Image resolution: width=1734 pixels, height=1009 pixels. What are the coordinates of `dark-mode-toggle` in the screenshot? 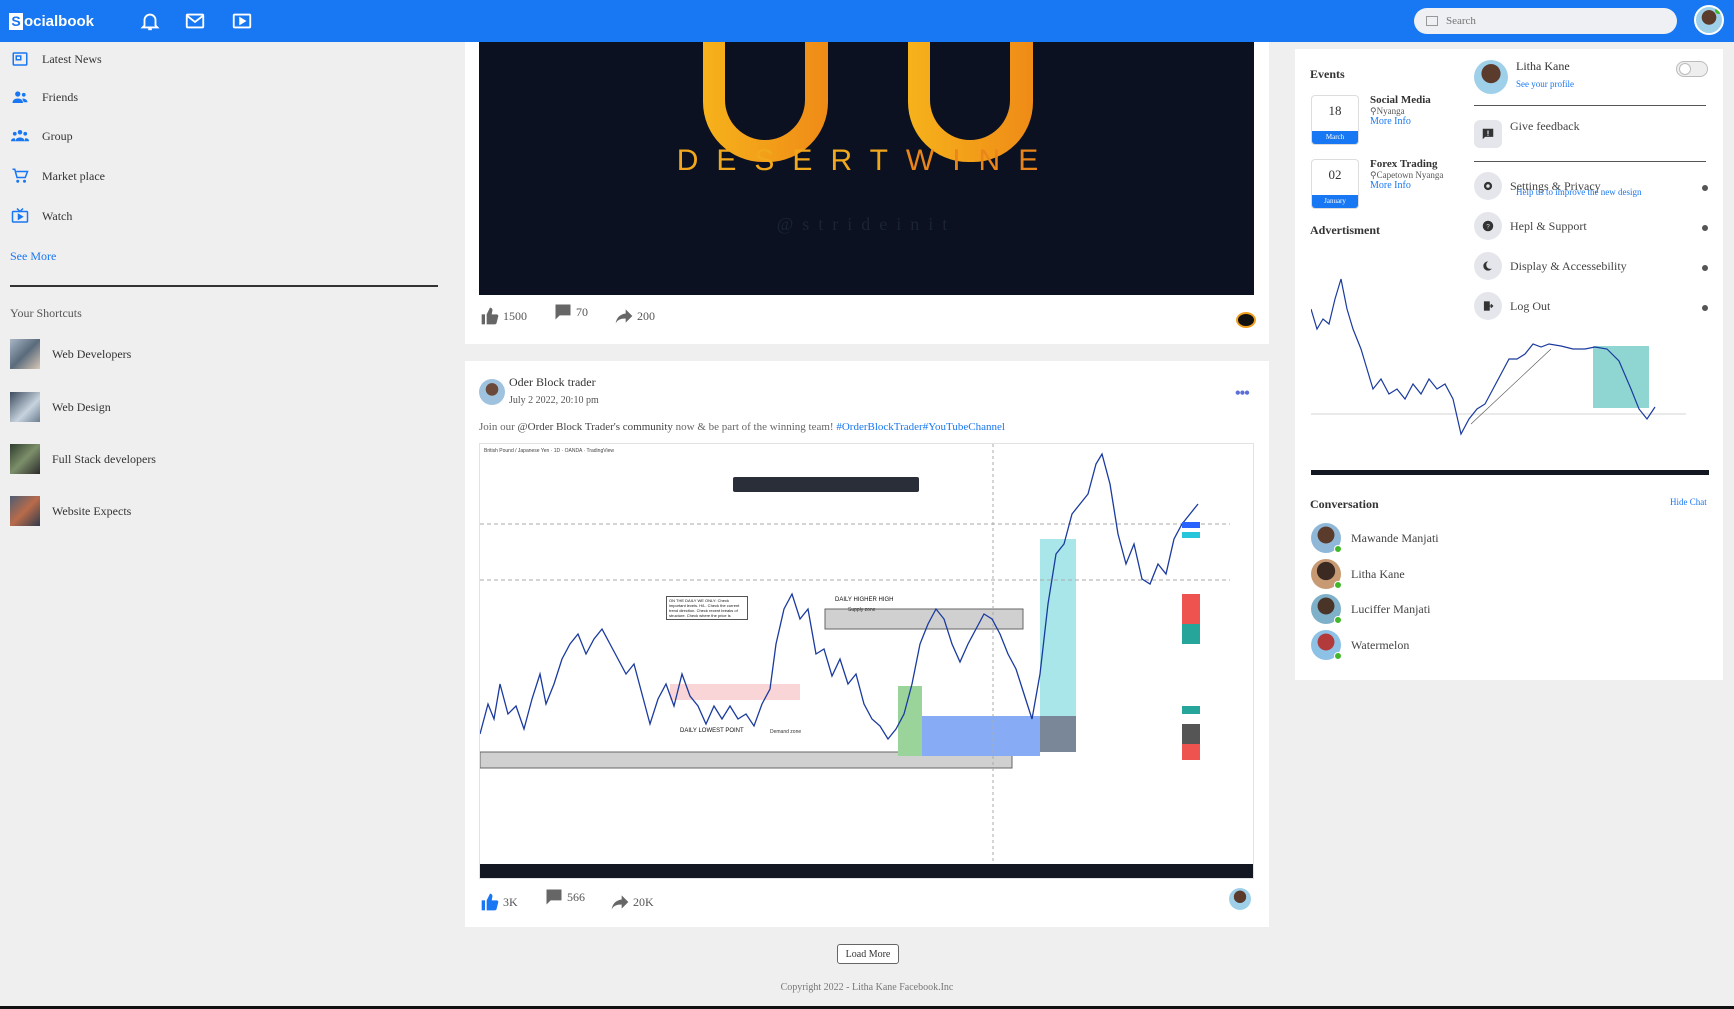 It's located at (1692, 69).